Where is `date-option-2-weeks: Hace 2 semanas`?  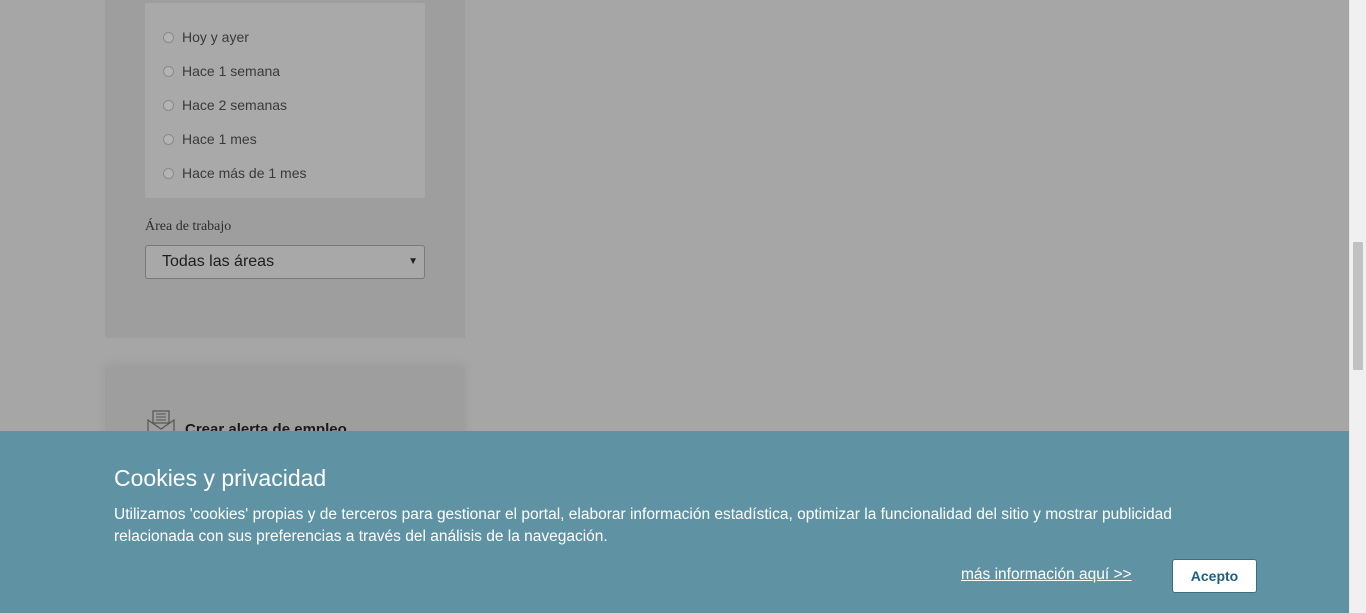 date-option-2-weeks: Hace 2 semanas is located at coordinates (225, 105).